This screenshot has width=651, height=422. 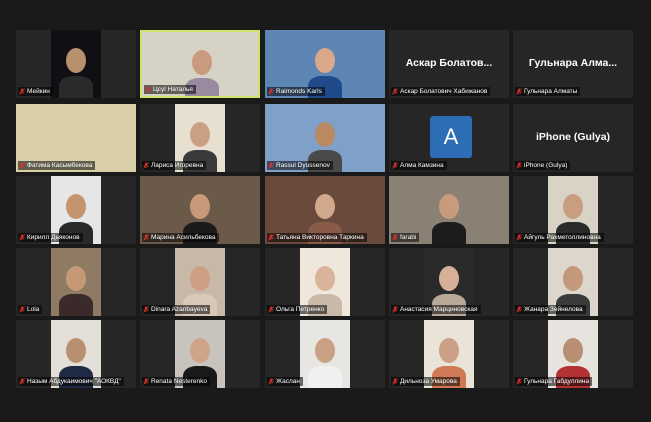 What do you see at coordinates (200, 354) in the screenshot?
I see `participant-tile: Renata Nesterenko` at bounding box center [200, 354].